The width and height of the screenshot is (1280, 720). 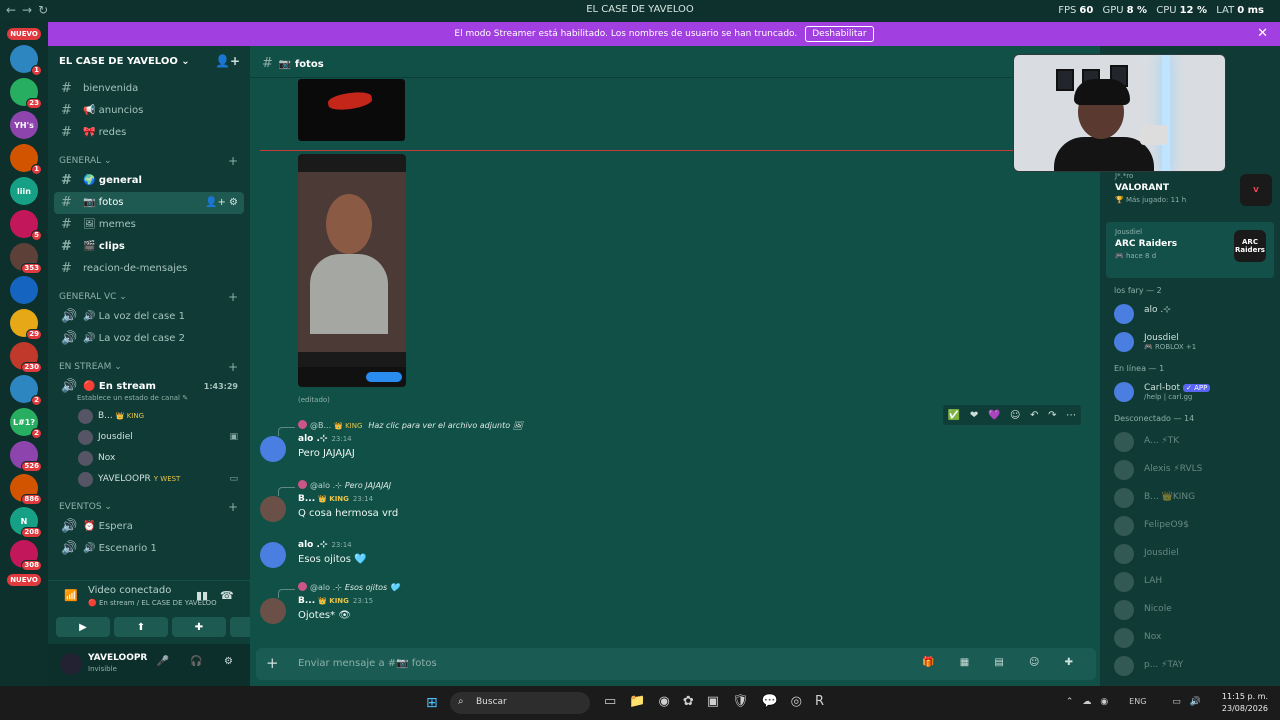 I want to click on server-icon: 29, so click(x=26, y=324).